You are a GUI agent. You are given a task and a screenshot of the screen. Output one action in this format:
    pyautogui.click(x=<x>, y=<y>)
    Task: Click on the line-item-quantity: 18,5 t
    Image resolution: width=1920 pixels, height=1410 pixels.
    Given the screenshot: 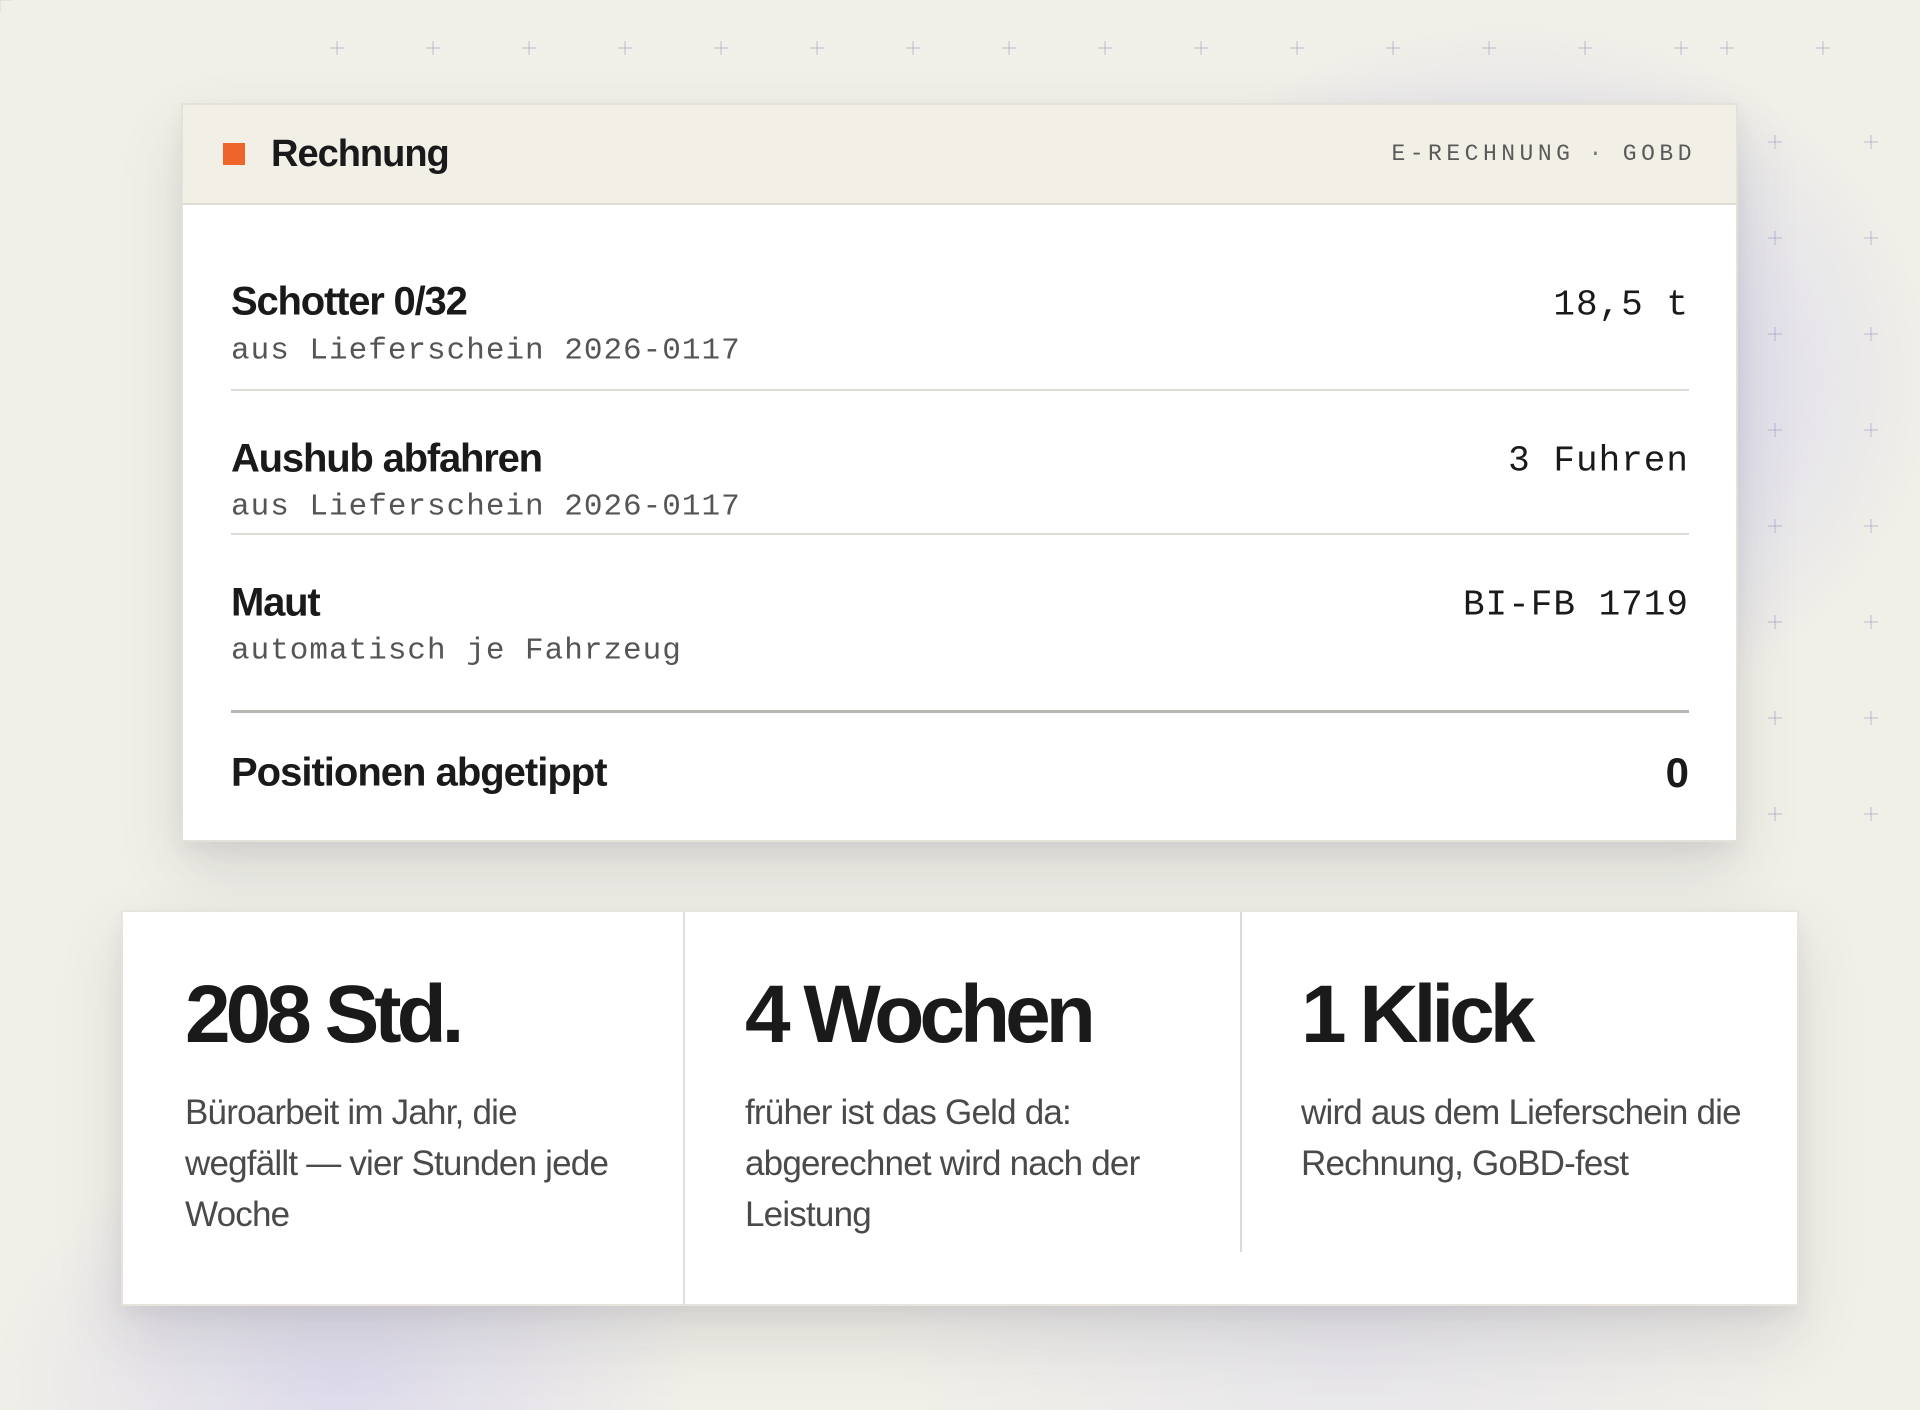 What is the action you would take?
    pyautogui.click(x=1621, y=305)
    